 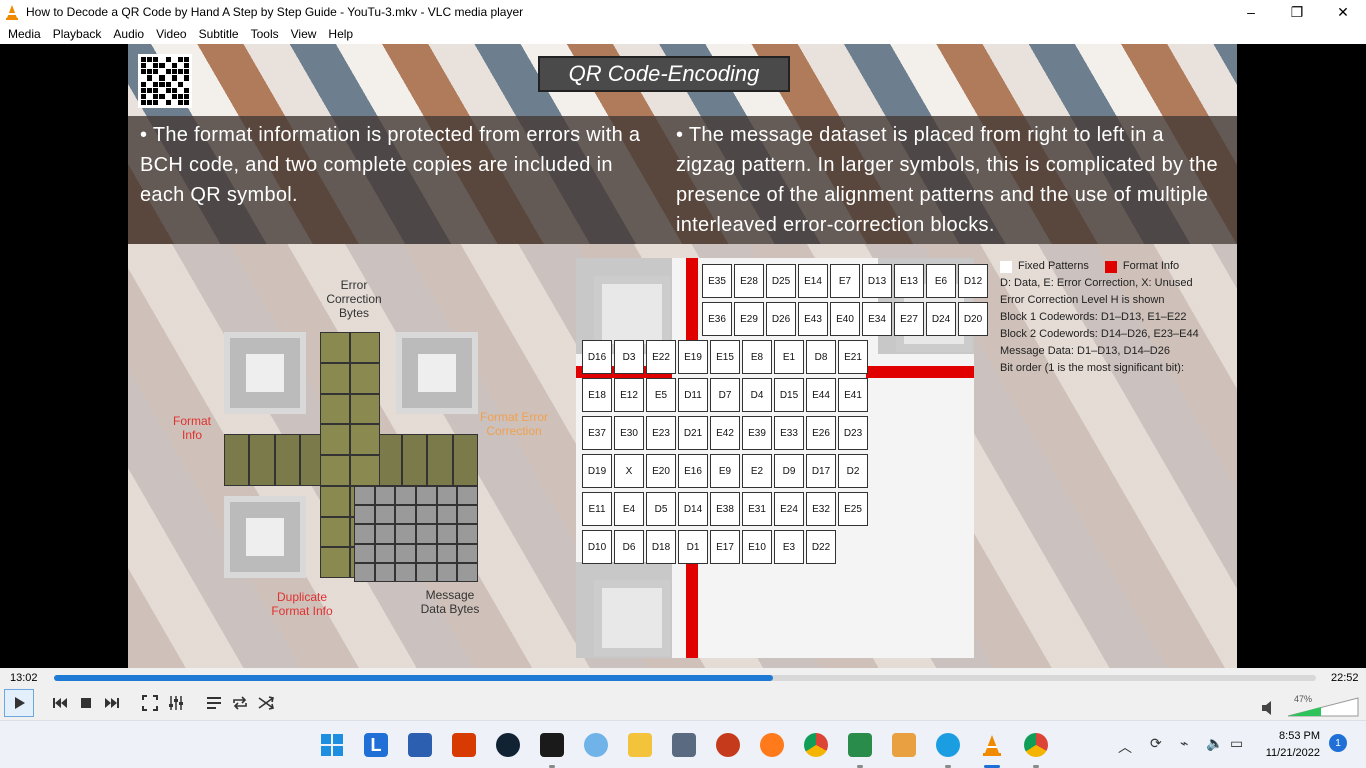 I want to click on speaker-tray-icon: 🔈, so click(x=1214, y=743).